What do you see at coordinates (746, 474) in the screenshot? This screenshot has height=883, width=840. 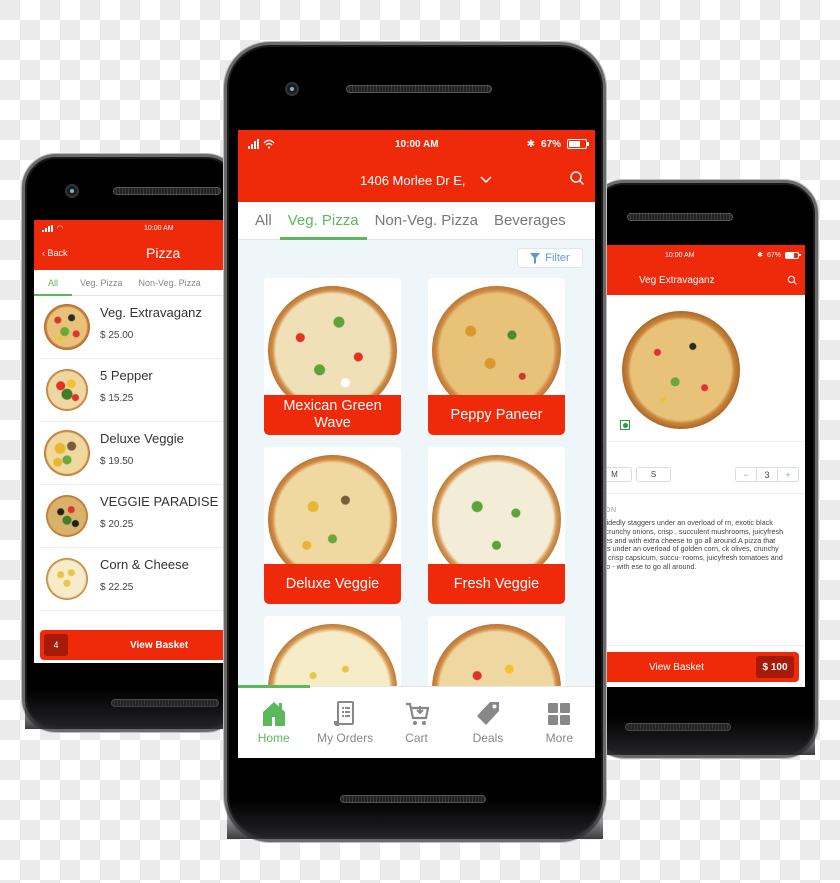 I see `decrement-button: −` at bounding box center [746, 474].